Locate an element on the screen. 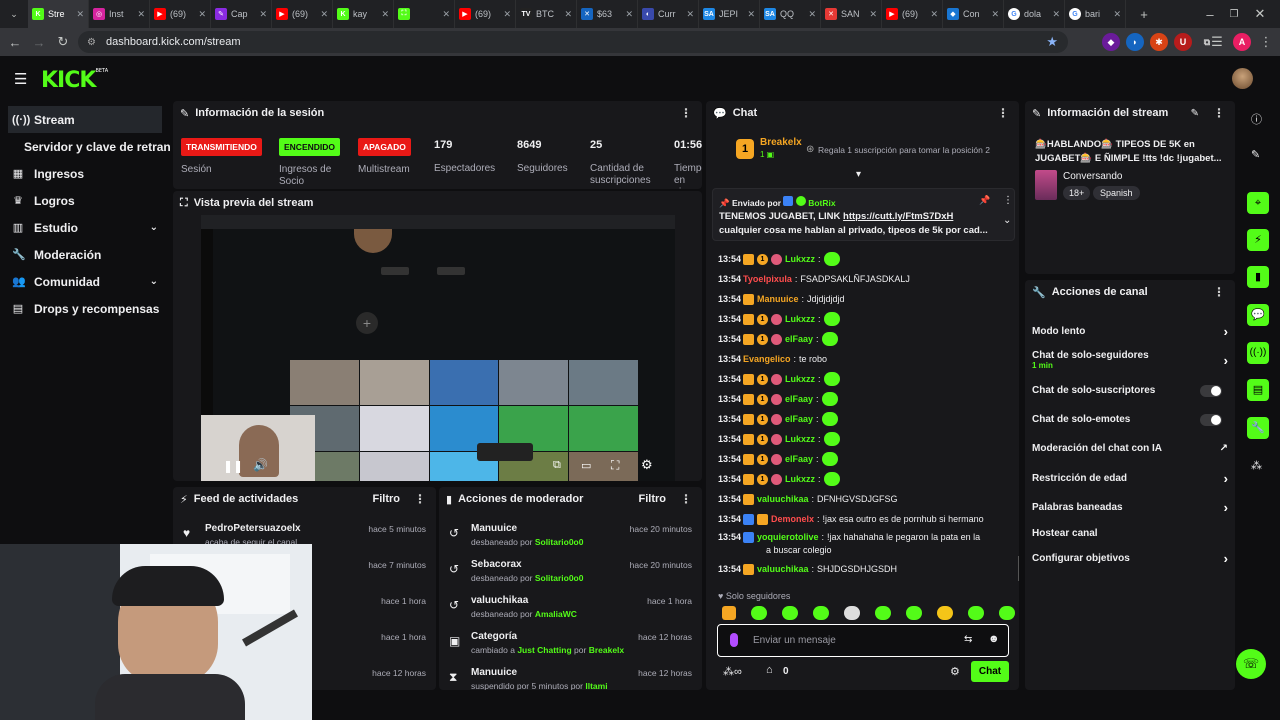 This screenshot has width=1280, height=720. rail-panel-5-icon: ((·)) is located at coordinates (1258, 353).